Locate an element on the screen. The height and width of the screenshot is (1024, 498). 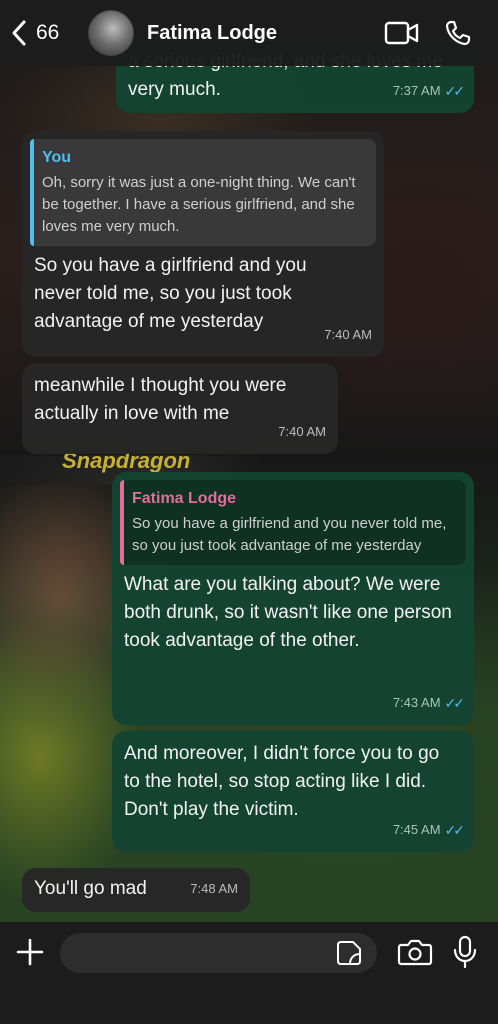
message-time: 7:43 AM is located at coordinates (416, 702).